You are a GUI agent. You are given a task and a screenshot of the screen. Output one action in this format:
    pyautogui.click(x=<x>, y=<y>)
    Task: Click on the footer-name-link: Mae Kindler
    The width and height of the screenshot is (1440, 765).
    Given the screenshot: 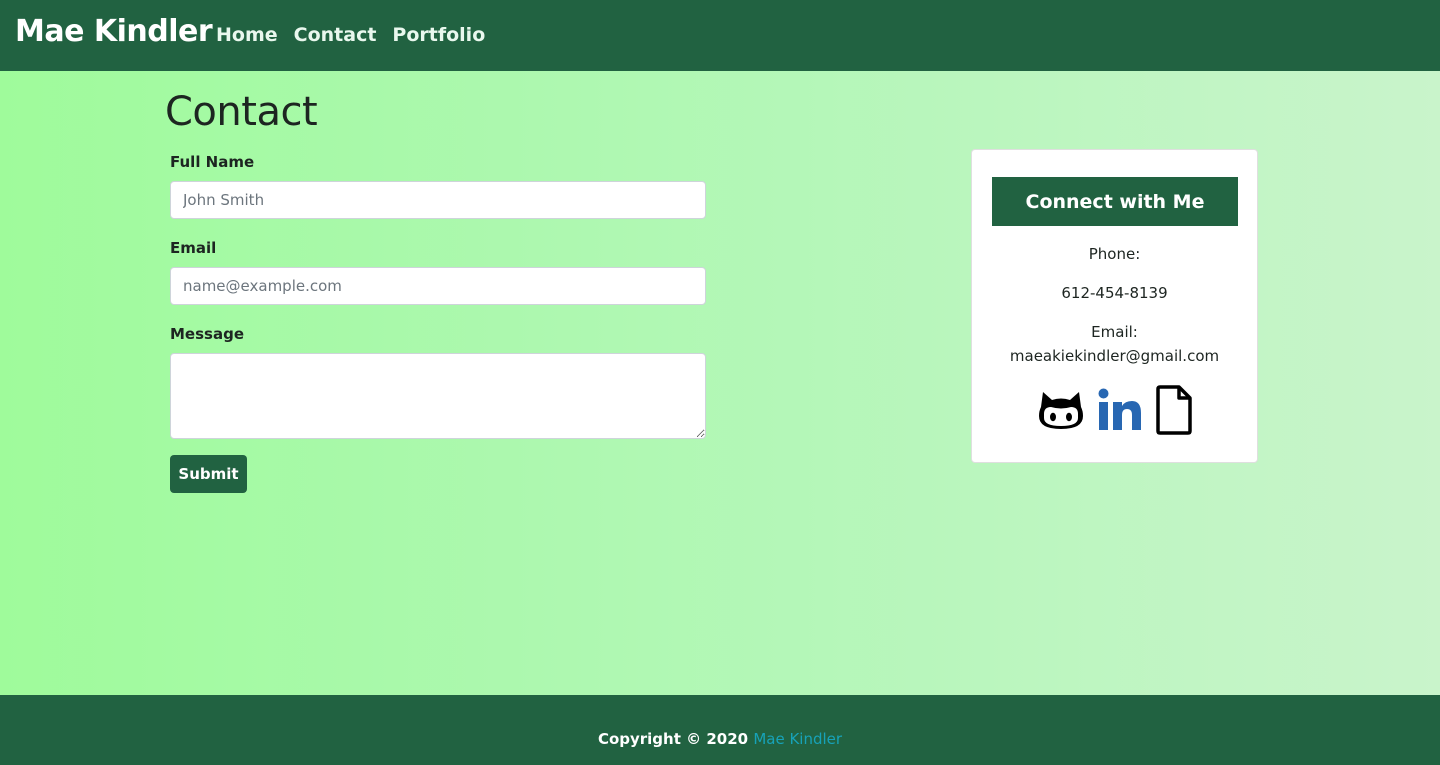 What is the action you would take?
    pyautogui.click(x=797, y=739)
    